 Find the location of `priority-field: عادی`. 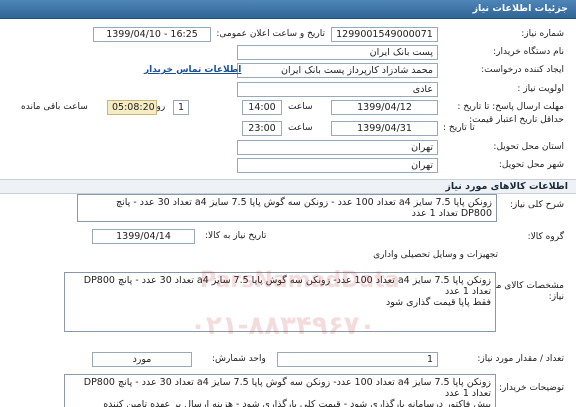

priority-field: عادی is located at coordinates (337, 89).